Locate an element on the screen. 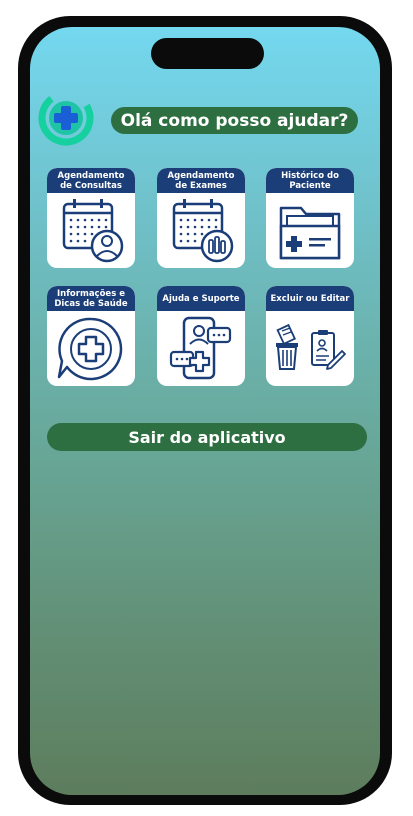  card-agendamento-consultas: Agendamento de Consultas is located at coordinates (91, 218).